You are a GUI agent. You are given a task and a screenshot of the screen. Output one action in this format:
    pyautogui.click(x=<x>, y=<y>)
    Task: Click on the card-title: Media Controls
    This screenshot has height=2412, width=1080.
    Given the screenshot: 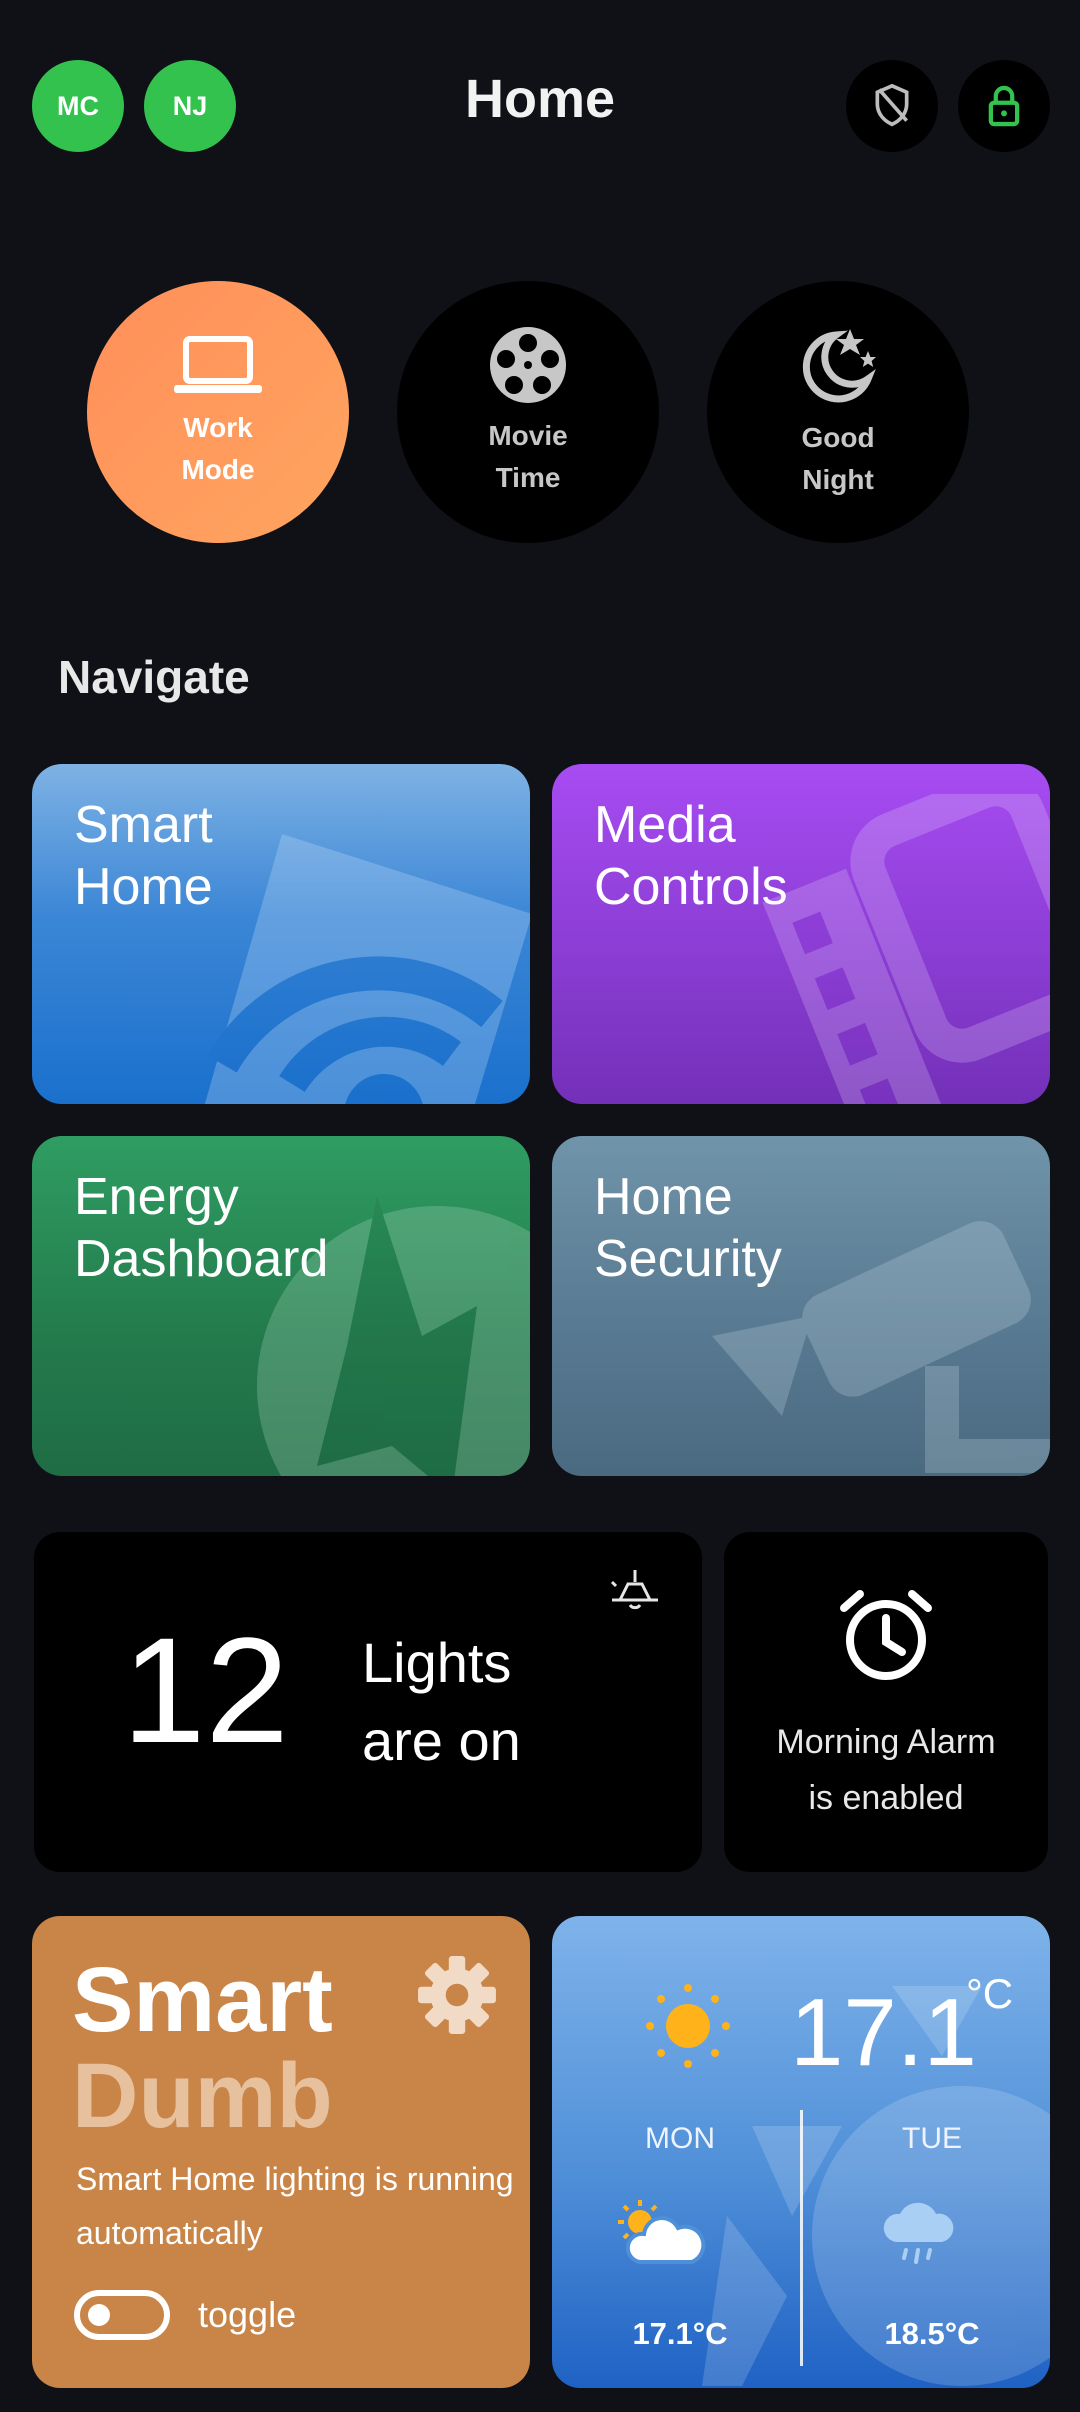 What is the action you would take?
    pyautogui.click(x=691, y=856)
    